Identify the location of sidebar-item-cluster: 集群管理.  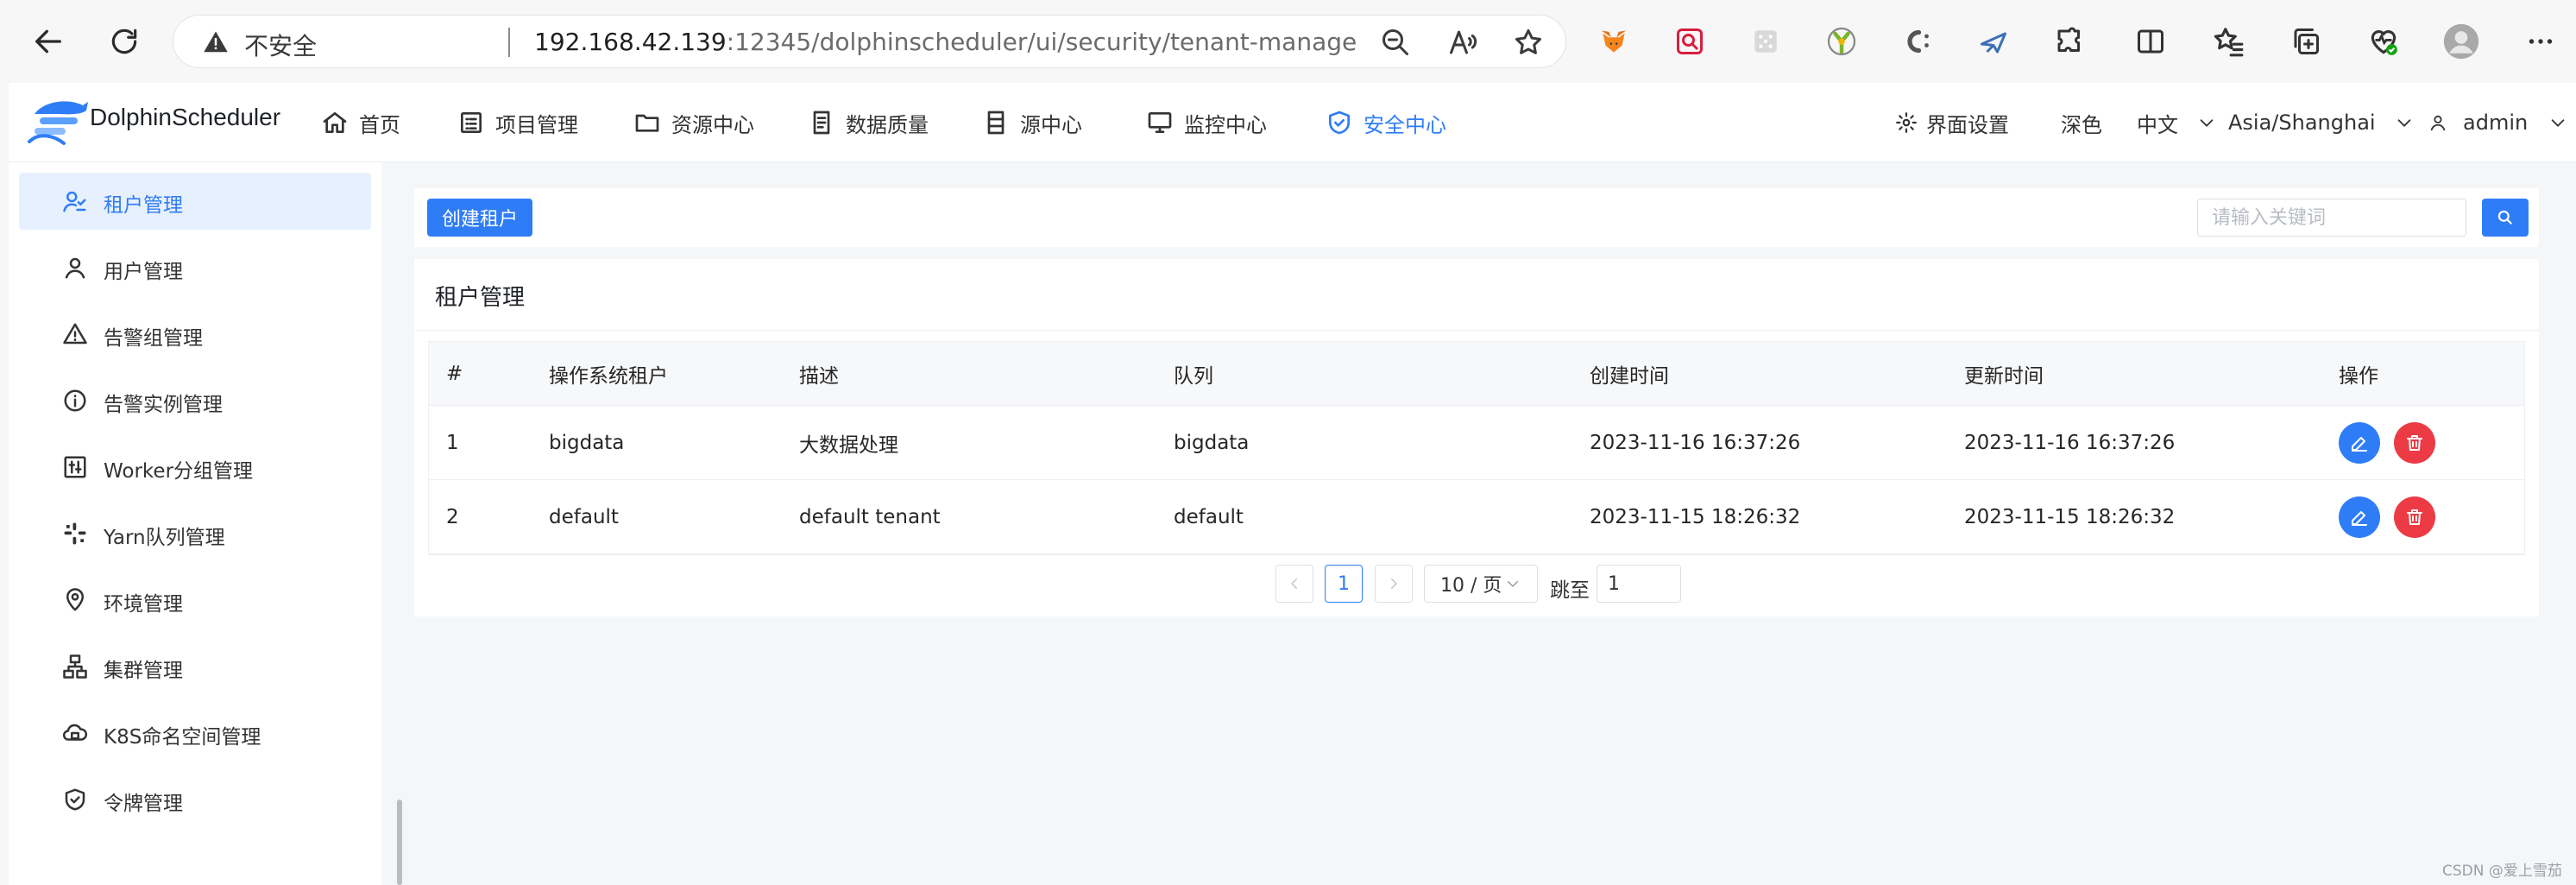
(195, 666).